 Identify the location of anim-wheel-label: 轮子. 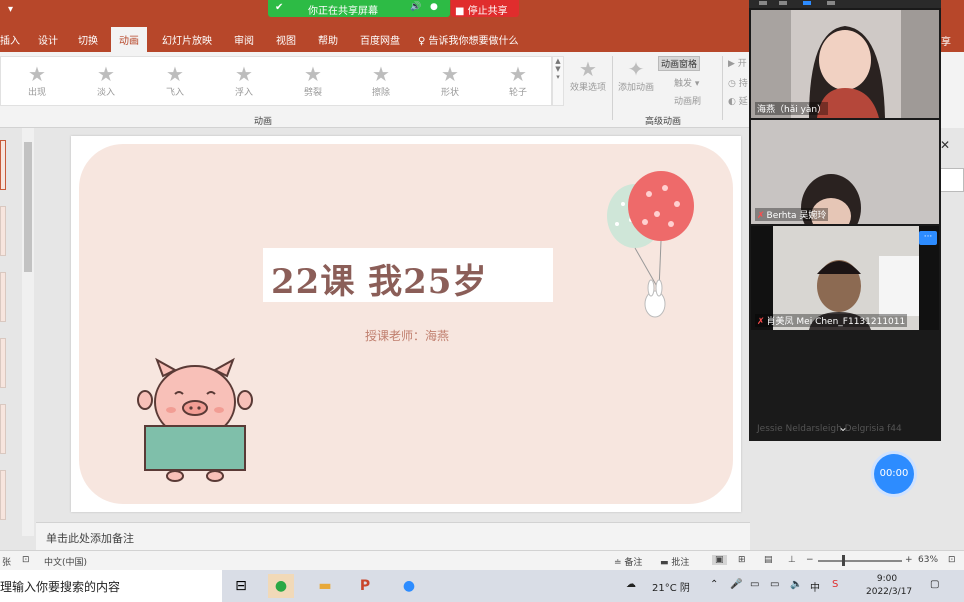
(517, 93).